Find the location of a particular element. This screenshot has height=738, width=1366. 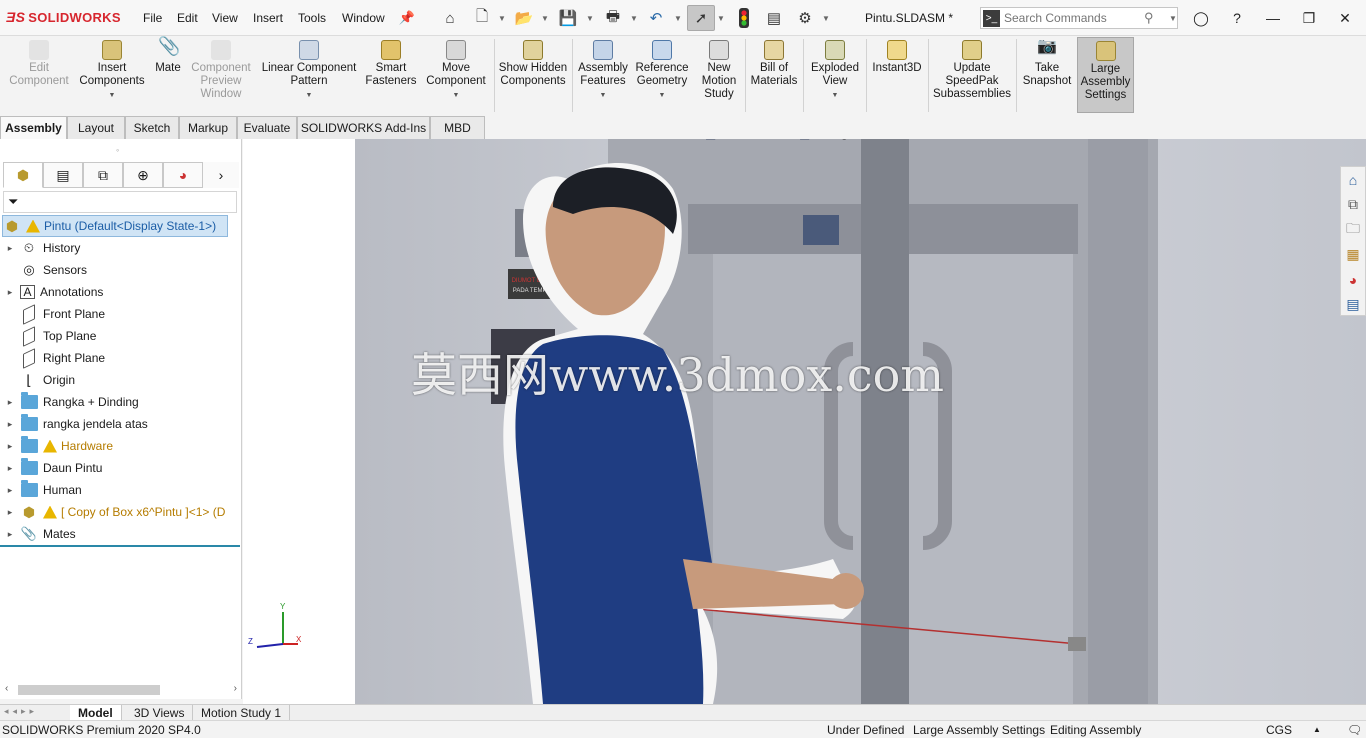

mate-button: 📎 Mate is located at coordinates (168, 56).